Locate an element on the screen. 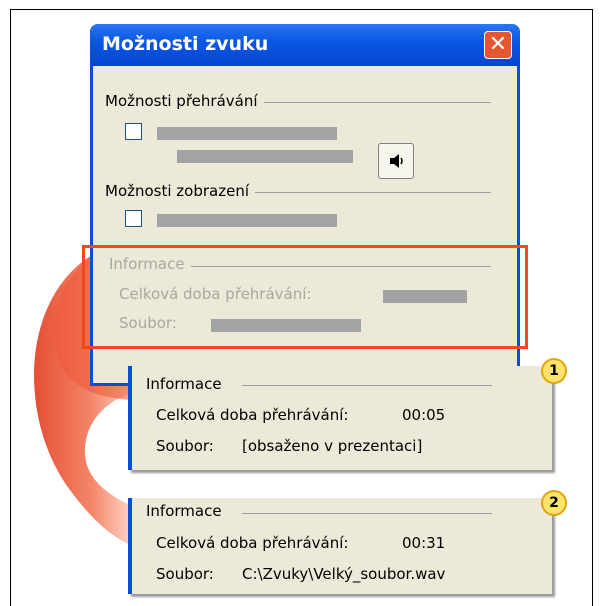 The width and height of the screenshot is (603, 606). close-icon: ✕ is located at coordinates (498, 44).